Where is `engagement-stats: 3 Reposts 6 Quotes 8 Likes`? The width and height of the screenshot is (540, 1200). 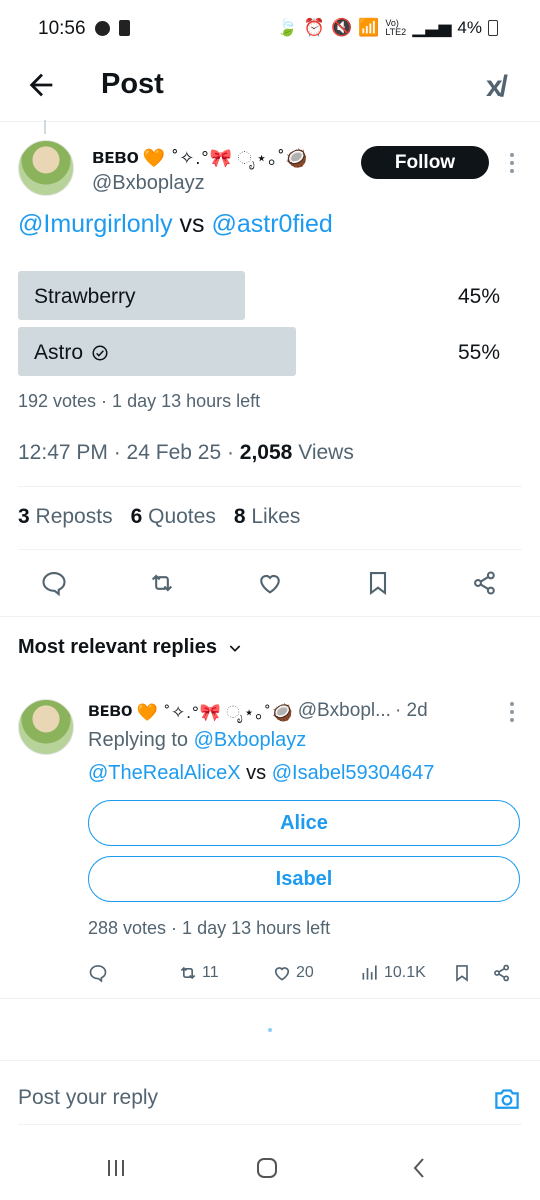 engagement-stats: 3 Reposts 6 Quotes 8 Likes is located at coordinates (159, 517).